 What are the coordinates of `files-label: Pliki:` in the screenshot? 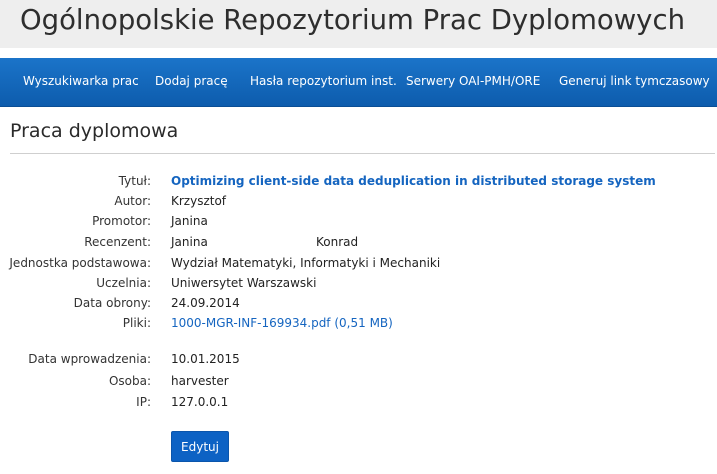 It's located at (136, 323).